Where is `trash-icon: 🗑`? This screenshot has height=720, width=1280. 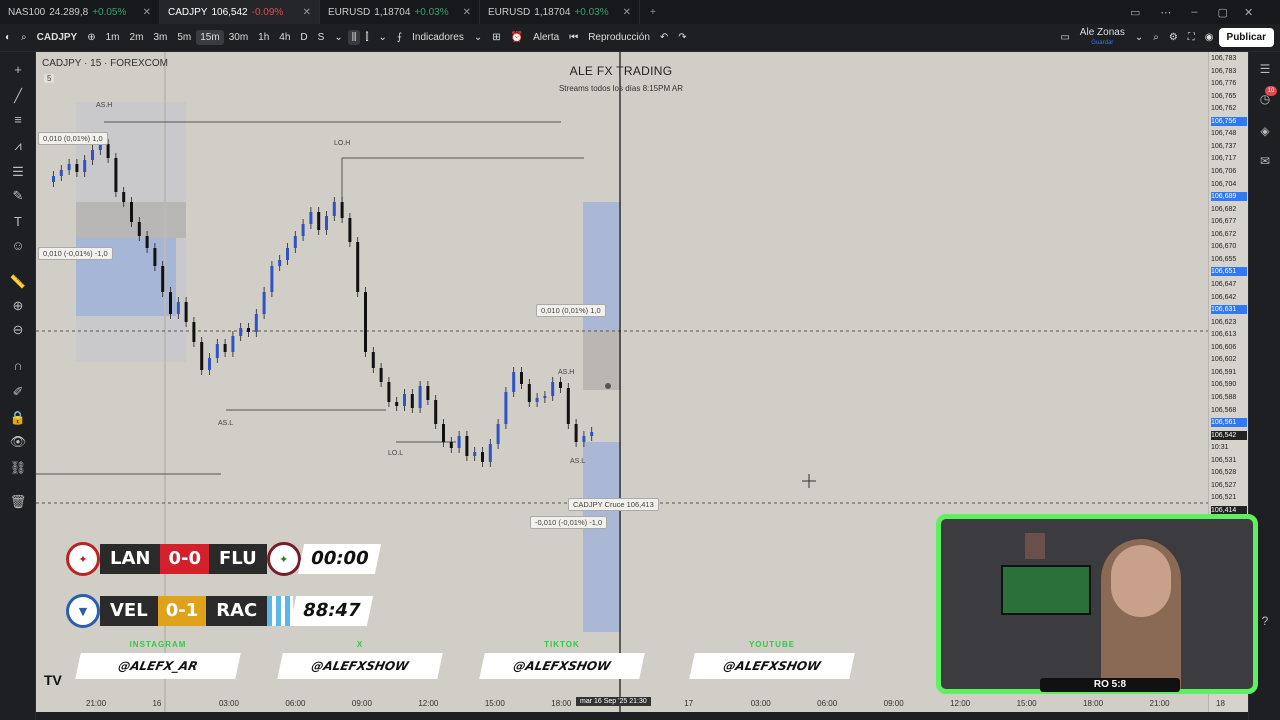 trash-icon: 🗑 is located at coordinates (18, 502).